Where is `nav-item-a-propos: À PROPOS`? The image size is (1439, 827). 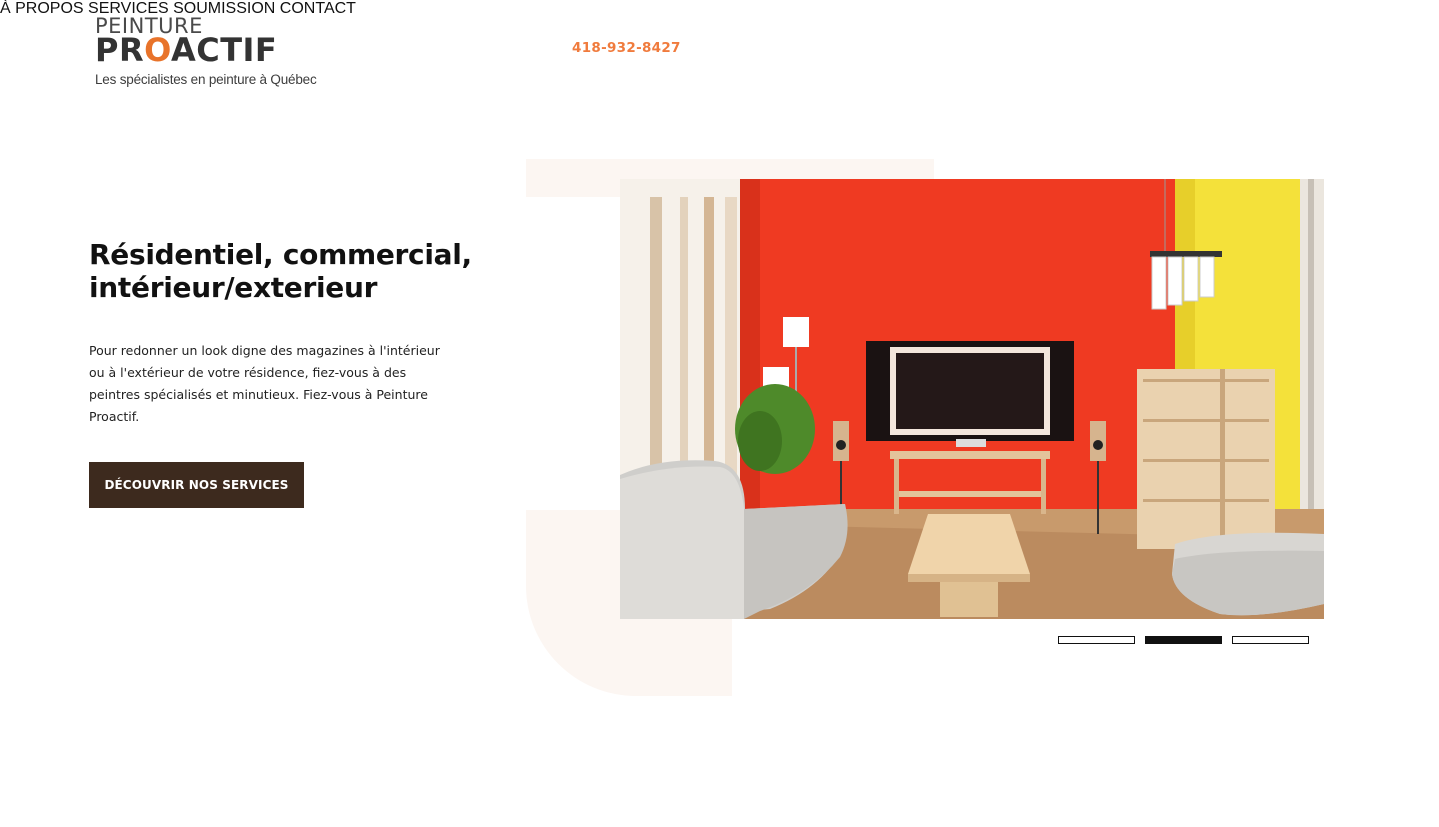 nav-item-a-propos: À PROPOS is located at coordinates (42, 8).